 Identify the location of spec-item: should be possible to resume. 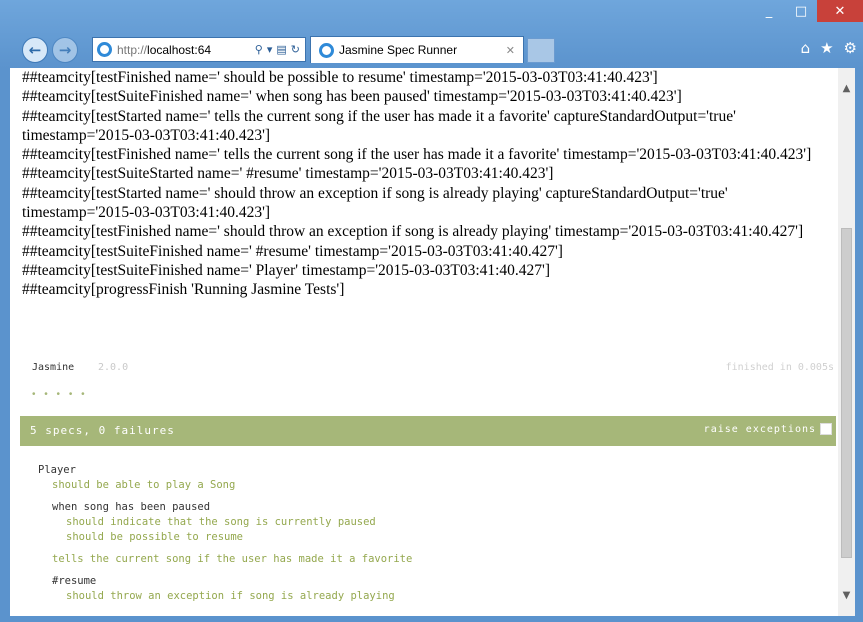
(260, 537).